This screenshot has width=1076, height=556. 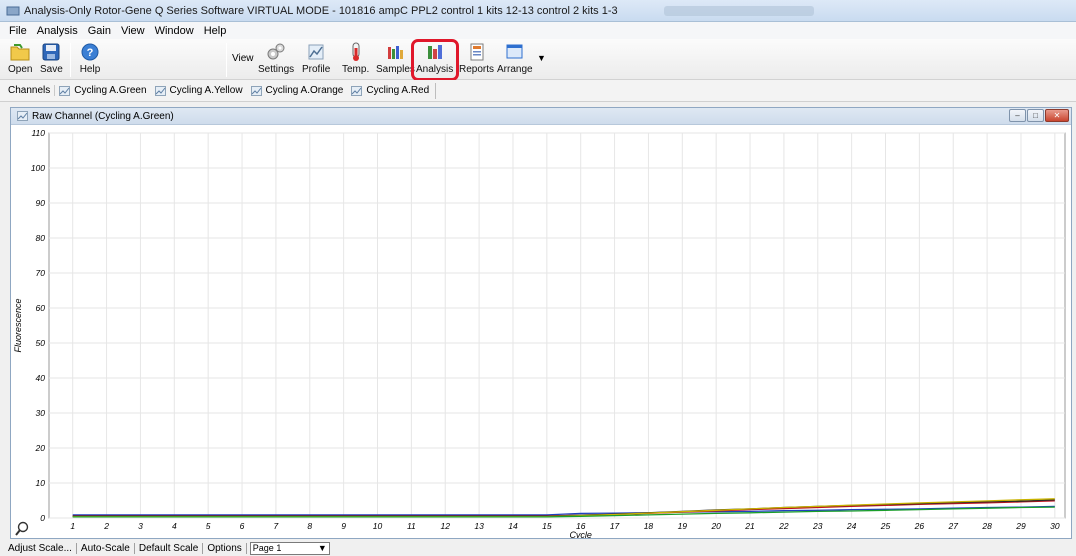 I want to click on taskbar-blur, so click(x=738, y=10).